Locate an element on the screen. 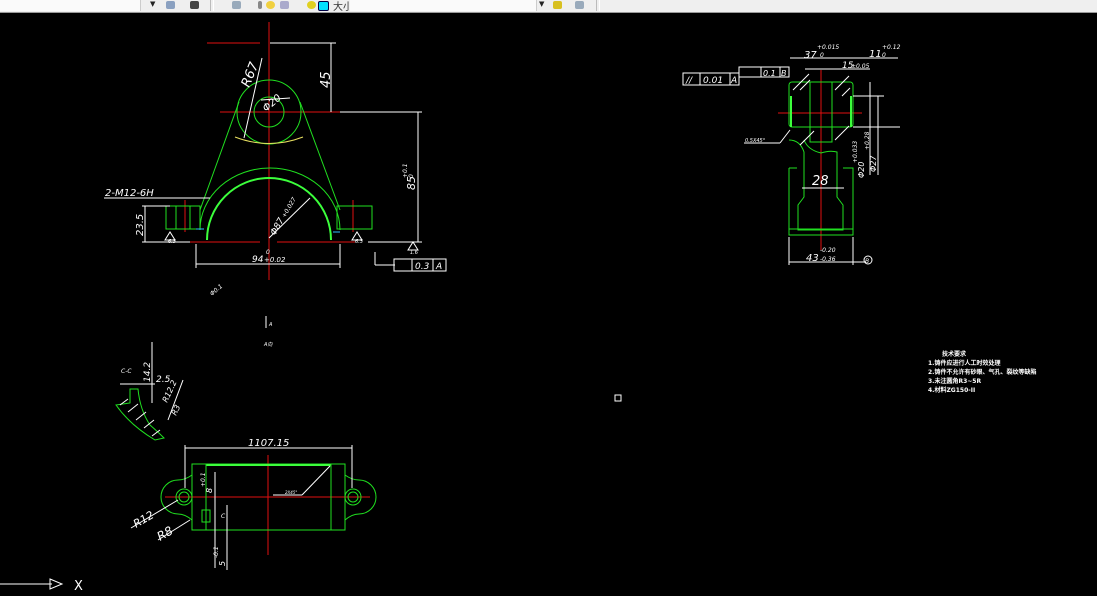 The height and width of the screenshot is (596, 1097). view-arrow-label: A is located at coordinates (270, 325).